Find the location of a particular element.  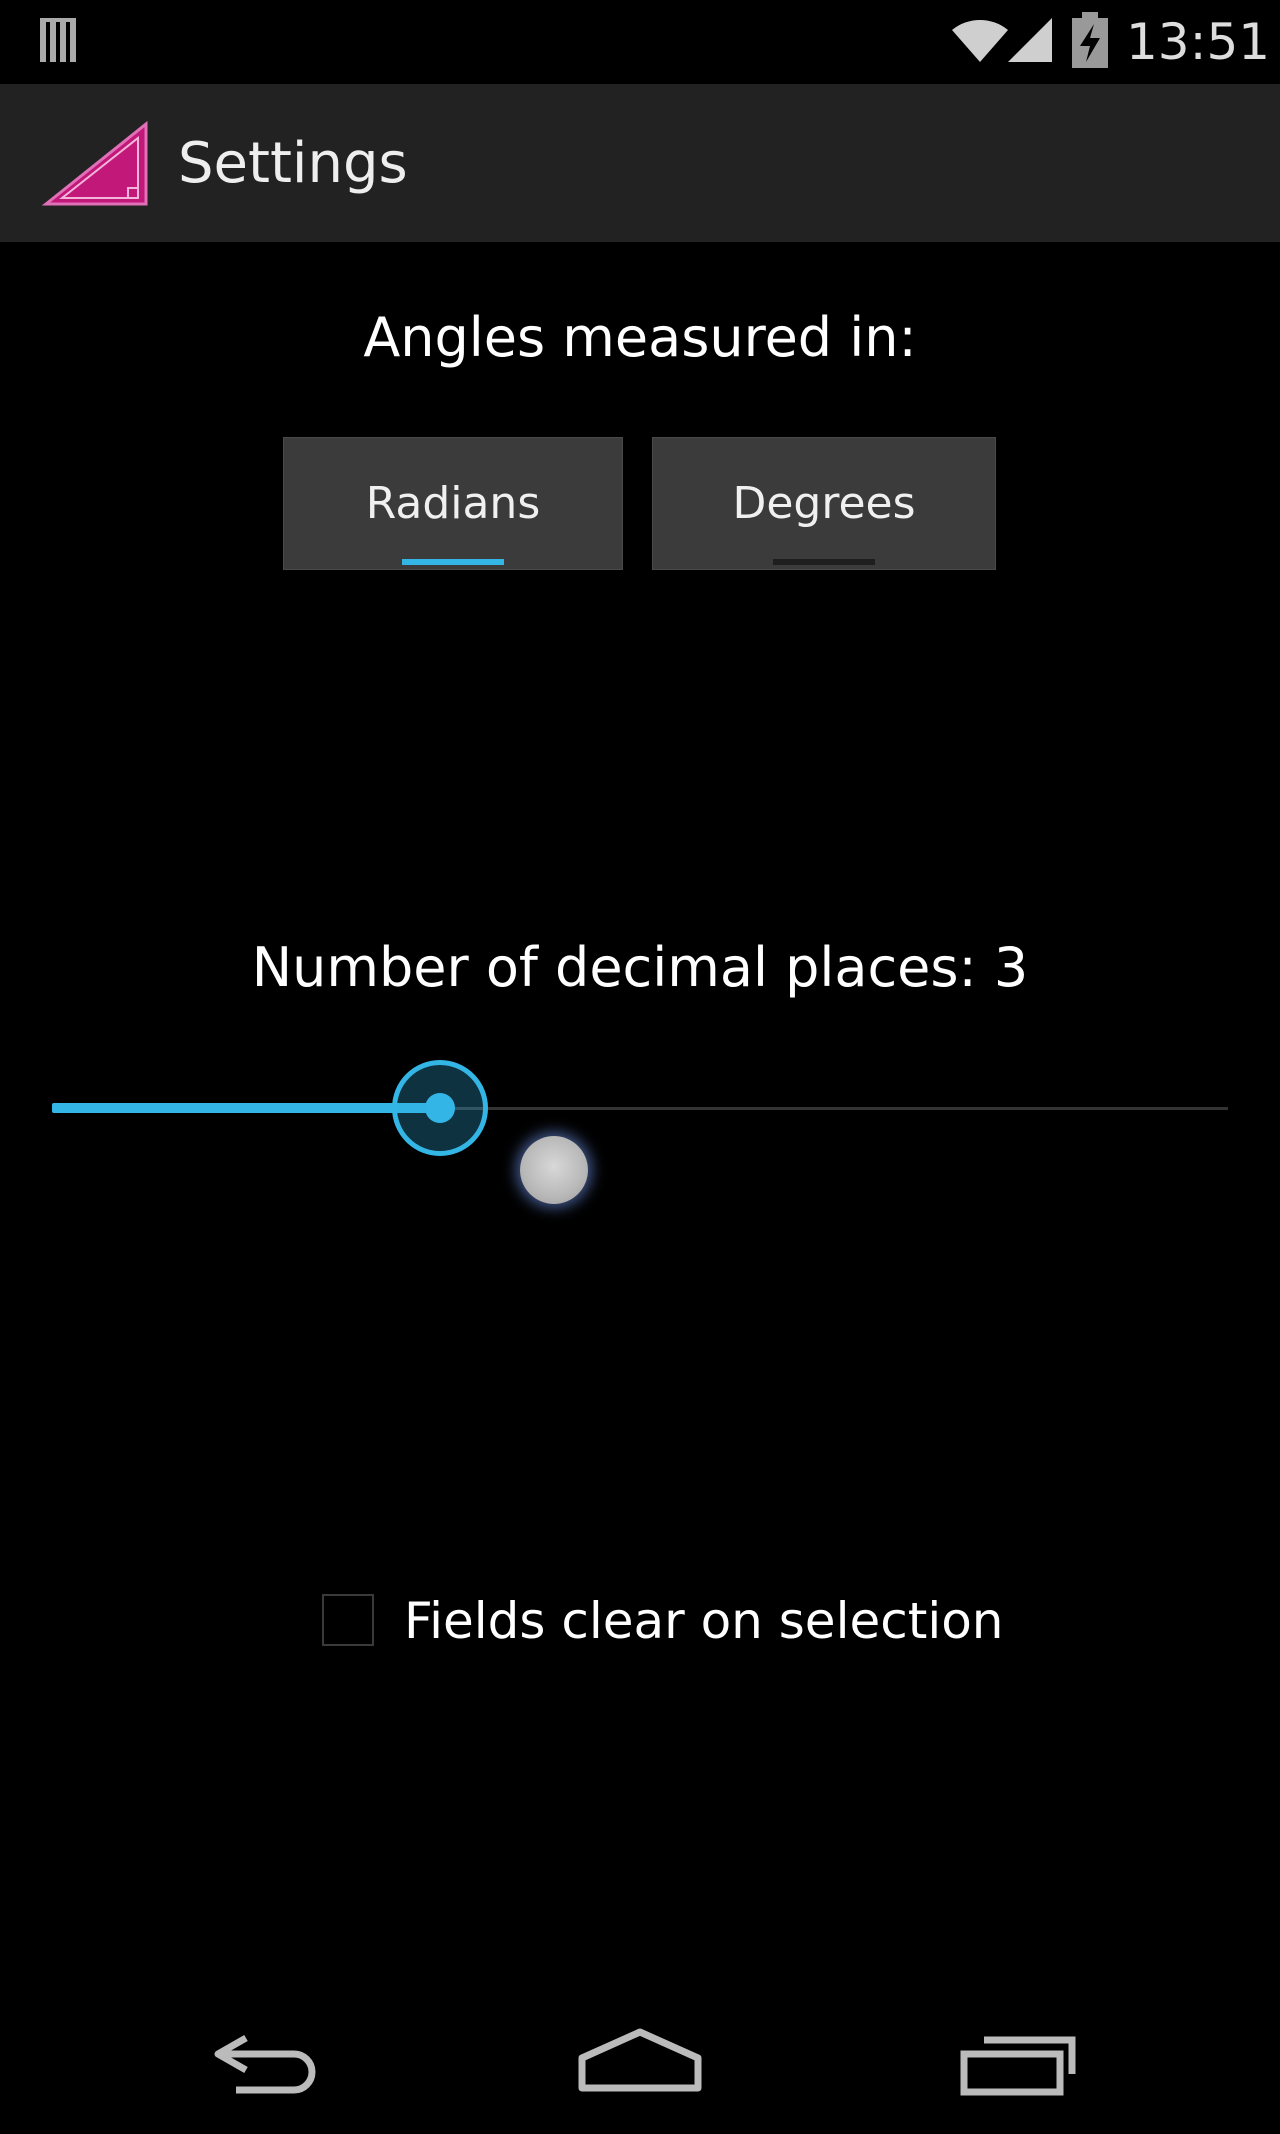

triangle-app-icon is located at coordinates (96, 163).